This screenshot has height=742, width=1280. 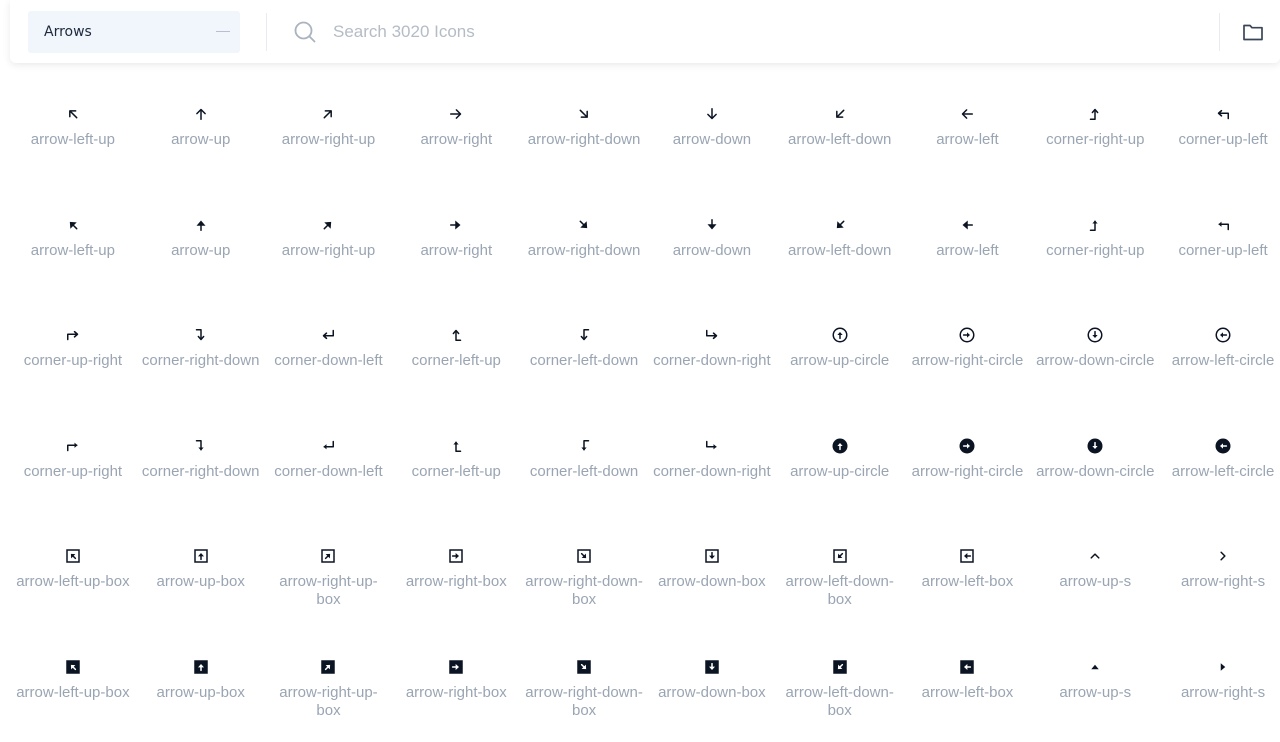 I want to click on arrow-up-icon, so click(x=201, y=225).